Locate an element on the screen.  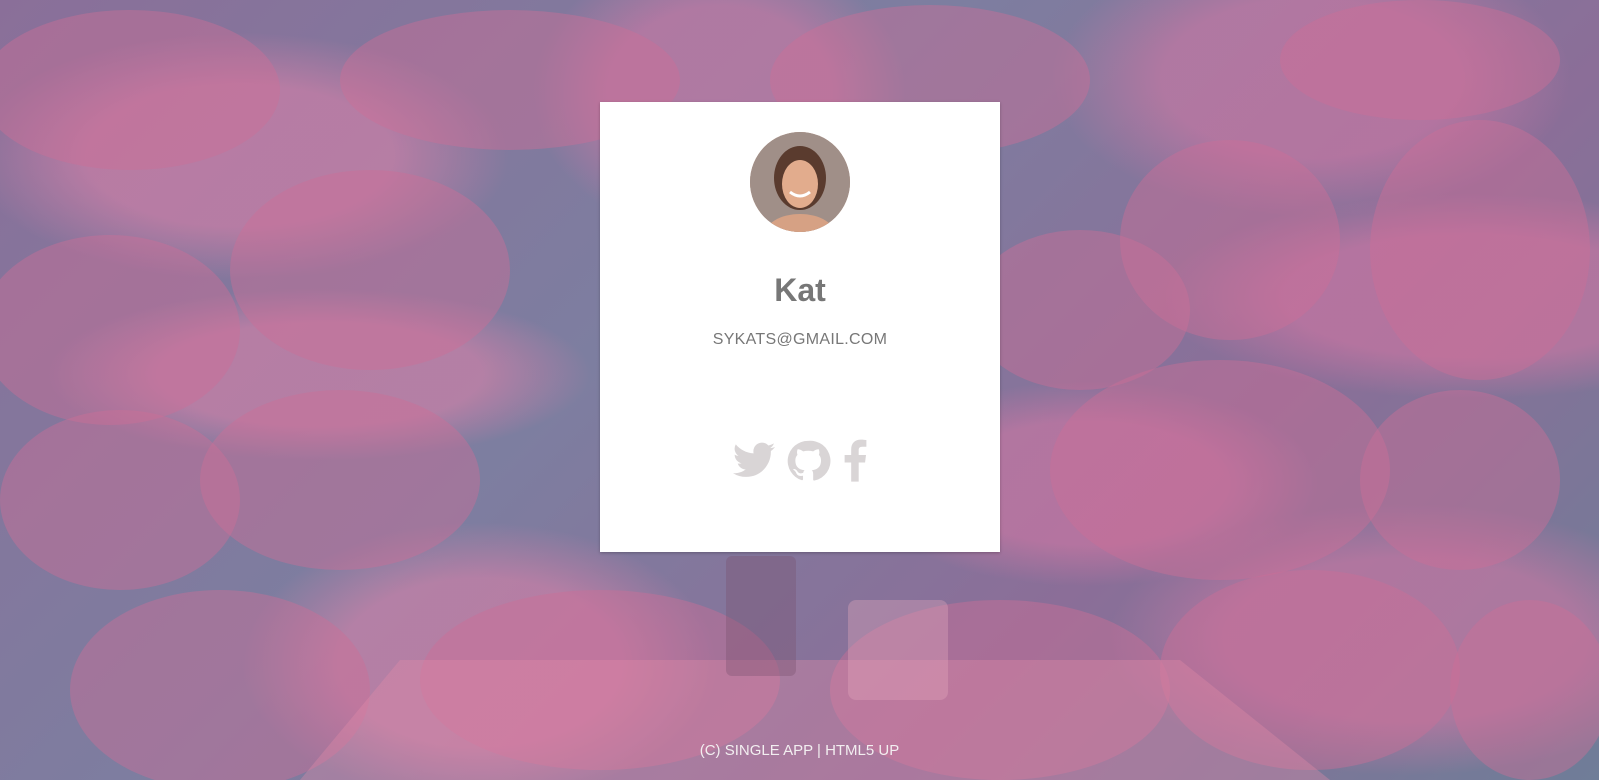
github-link is located at coordinates (808, 461).